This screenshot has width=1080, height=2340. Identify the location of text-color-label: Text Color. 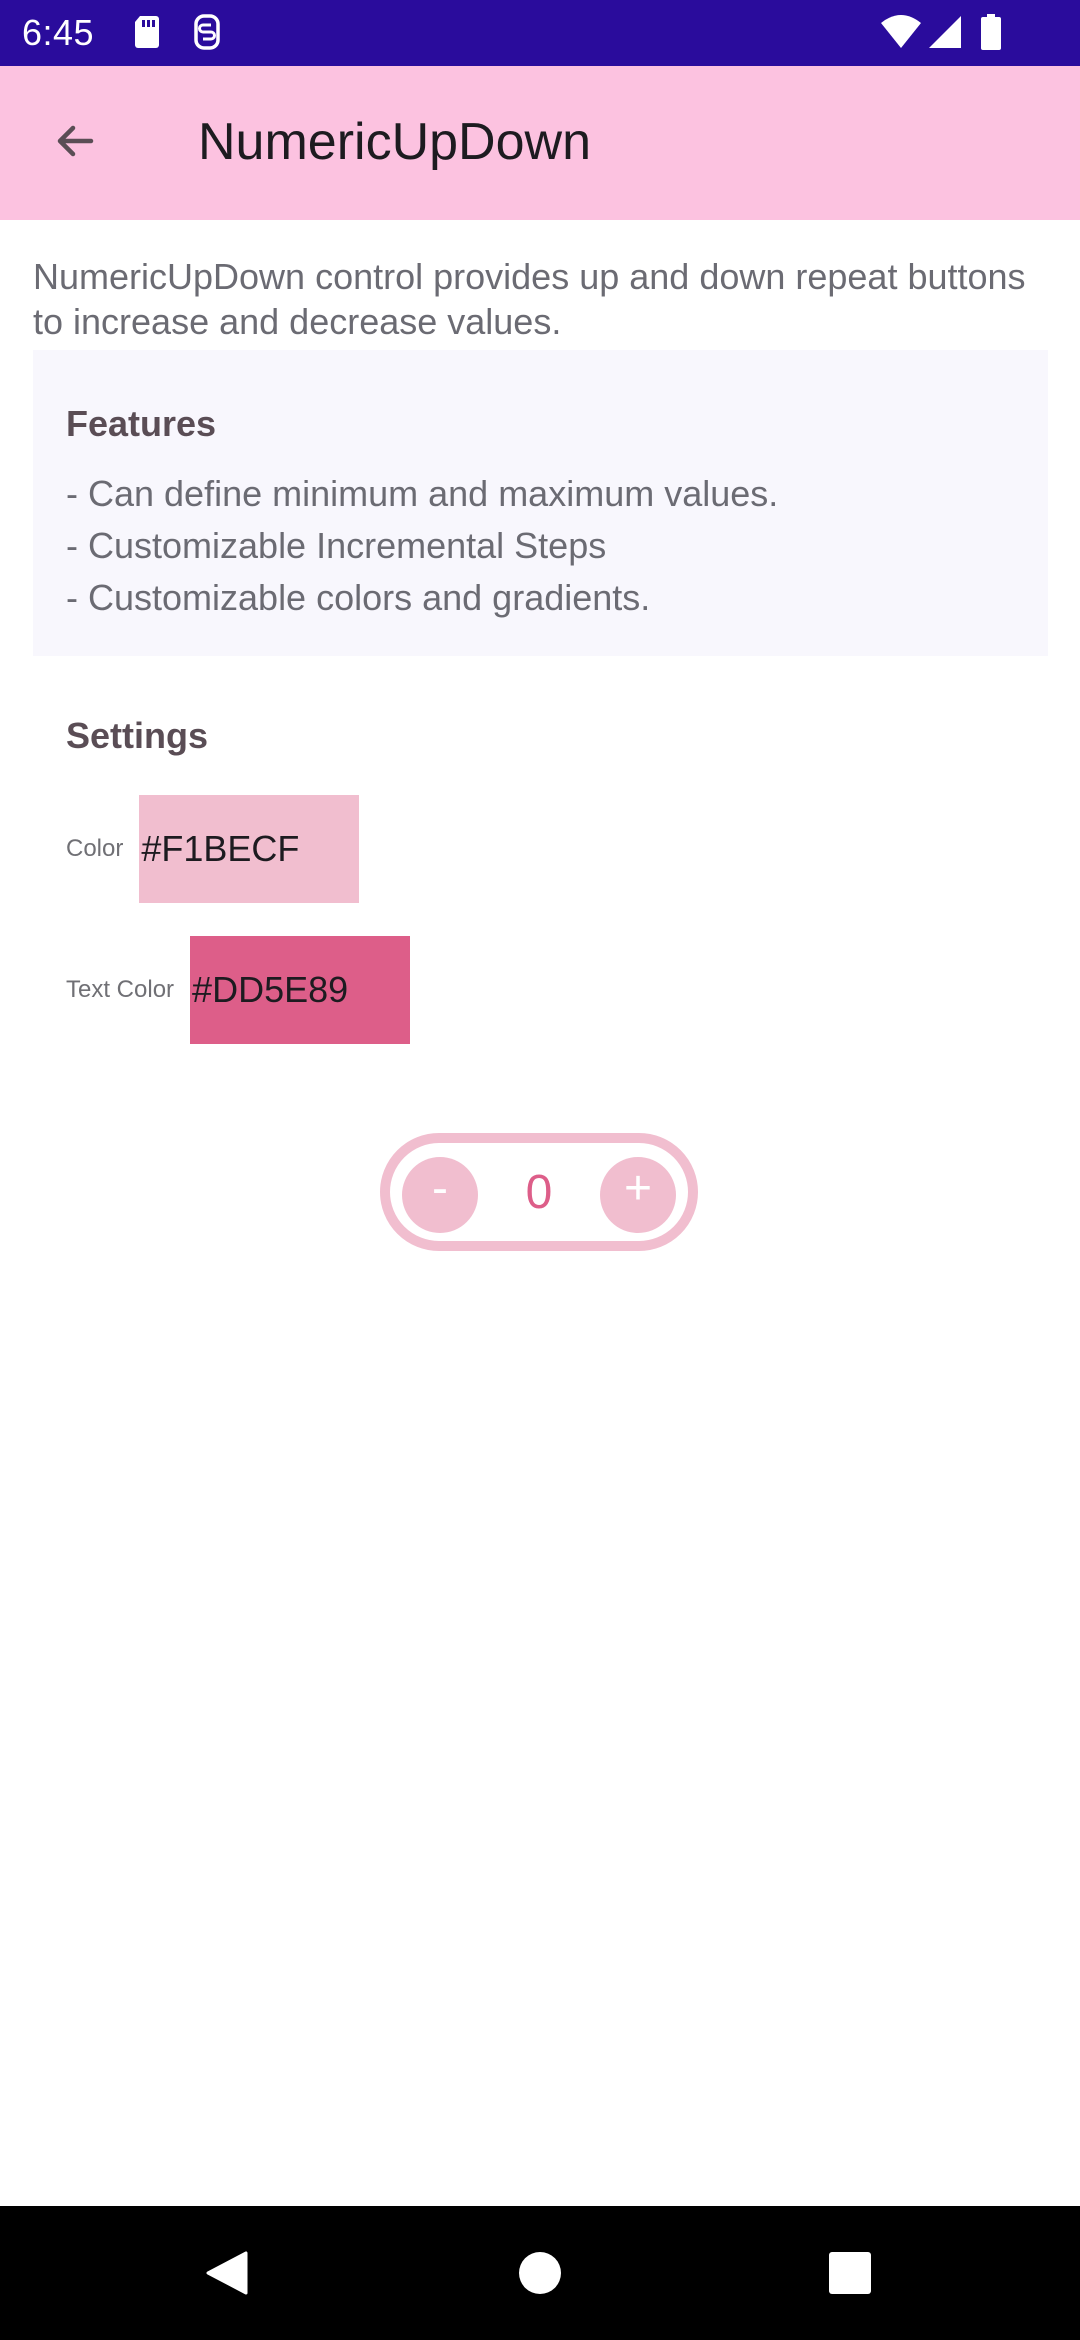
(120, 989).